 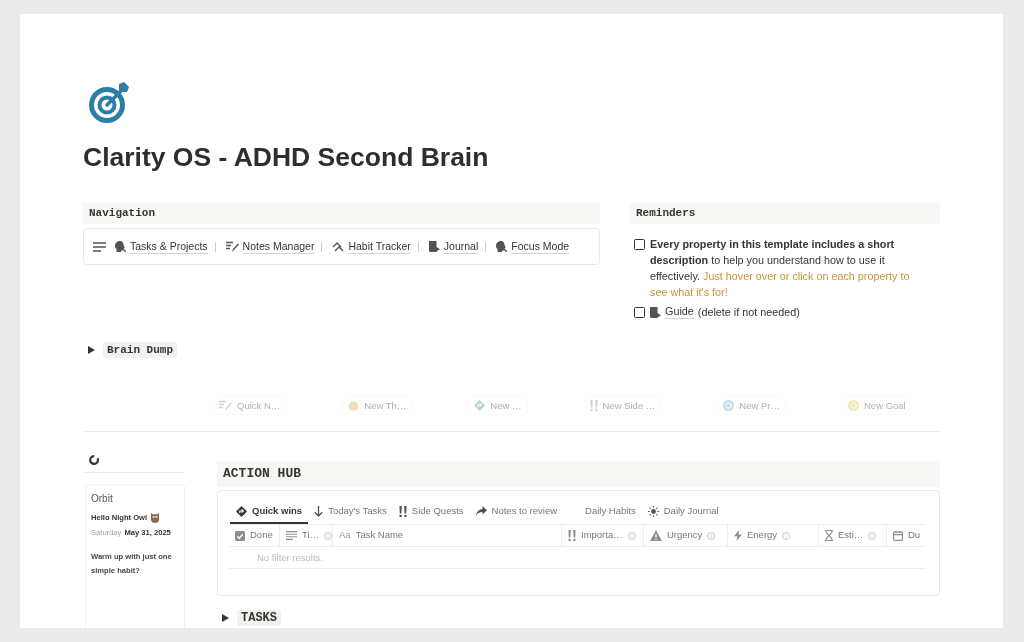 I want to click on reminder-text: (delete if not needed), so click(x=748, y=312).